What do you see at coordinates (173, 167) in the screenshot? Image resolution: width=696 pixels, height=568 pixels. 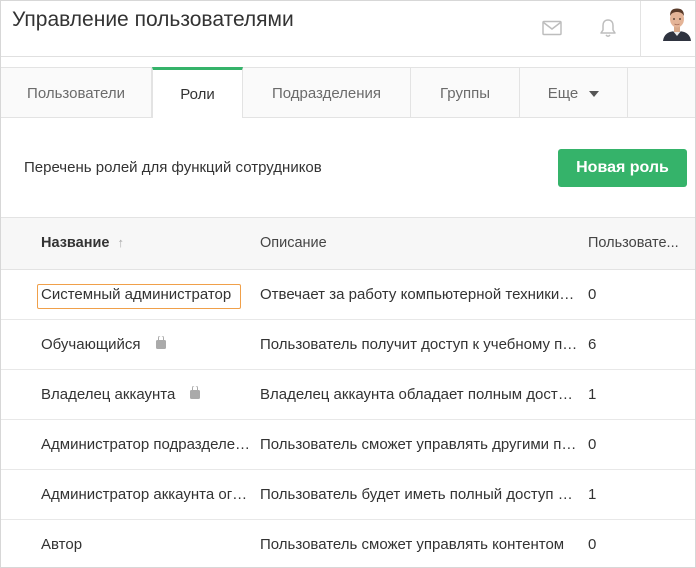 I see `section-subtitle: Перечень ролей для функций сотрудников` at bounding box center [173, 167].